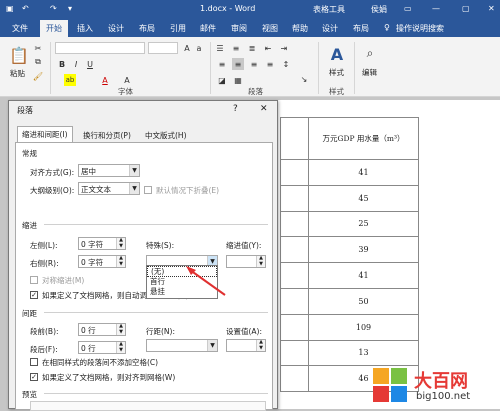 The width and height of the screenshot is (500, 411). Describe the element at coordinates (90, 64) in the screenshot. I see `underline-button: U` at that location.